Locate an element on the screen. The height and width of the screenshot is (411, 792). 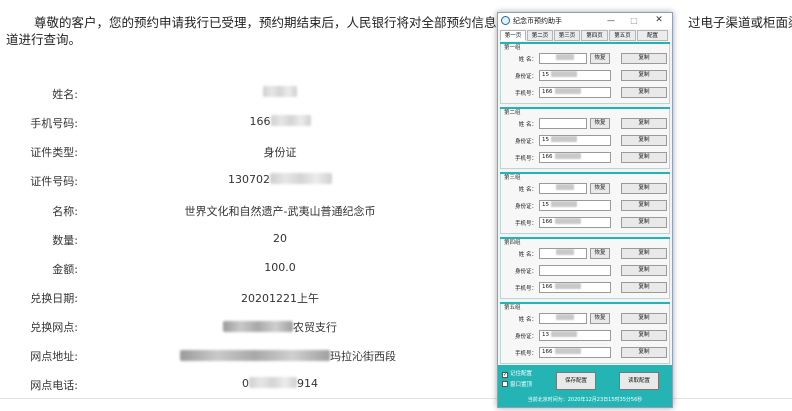
info-label: 数量: is located at coordinates (65, 240).